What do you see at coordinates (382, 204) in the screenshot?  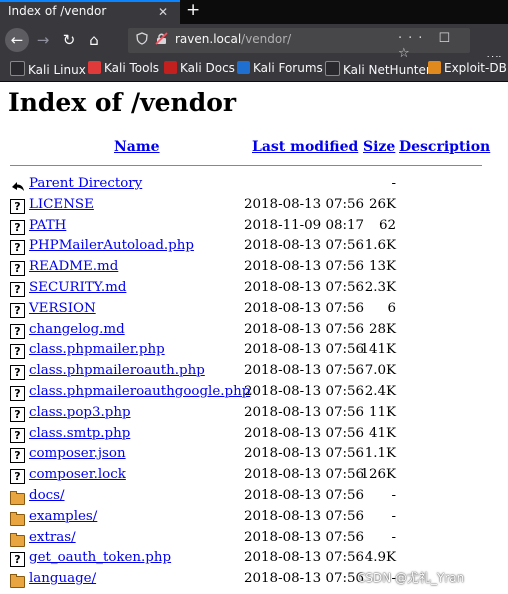 I see `size-cell: 26K` at bounding box center [382, 204].